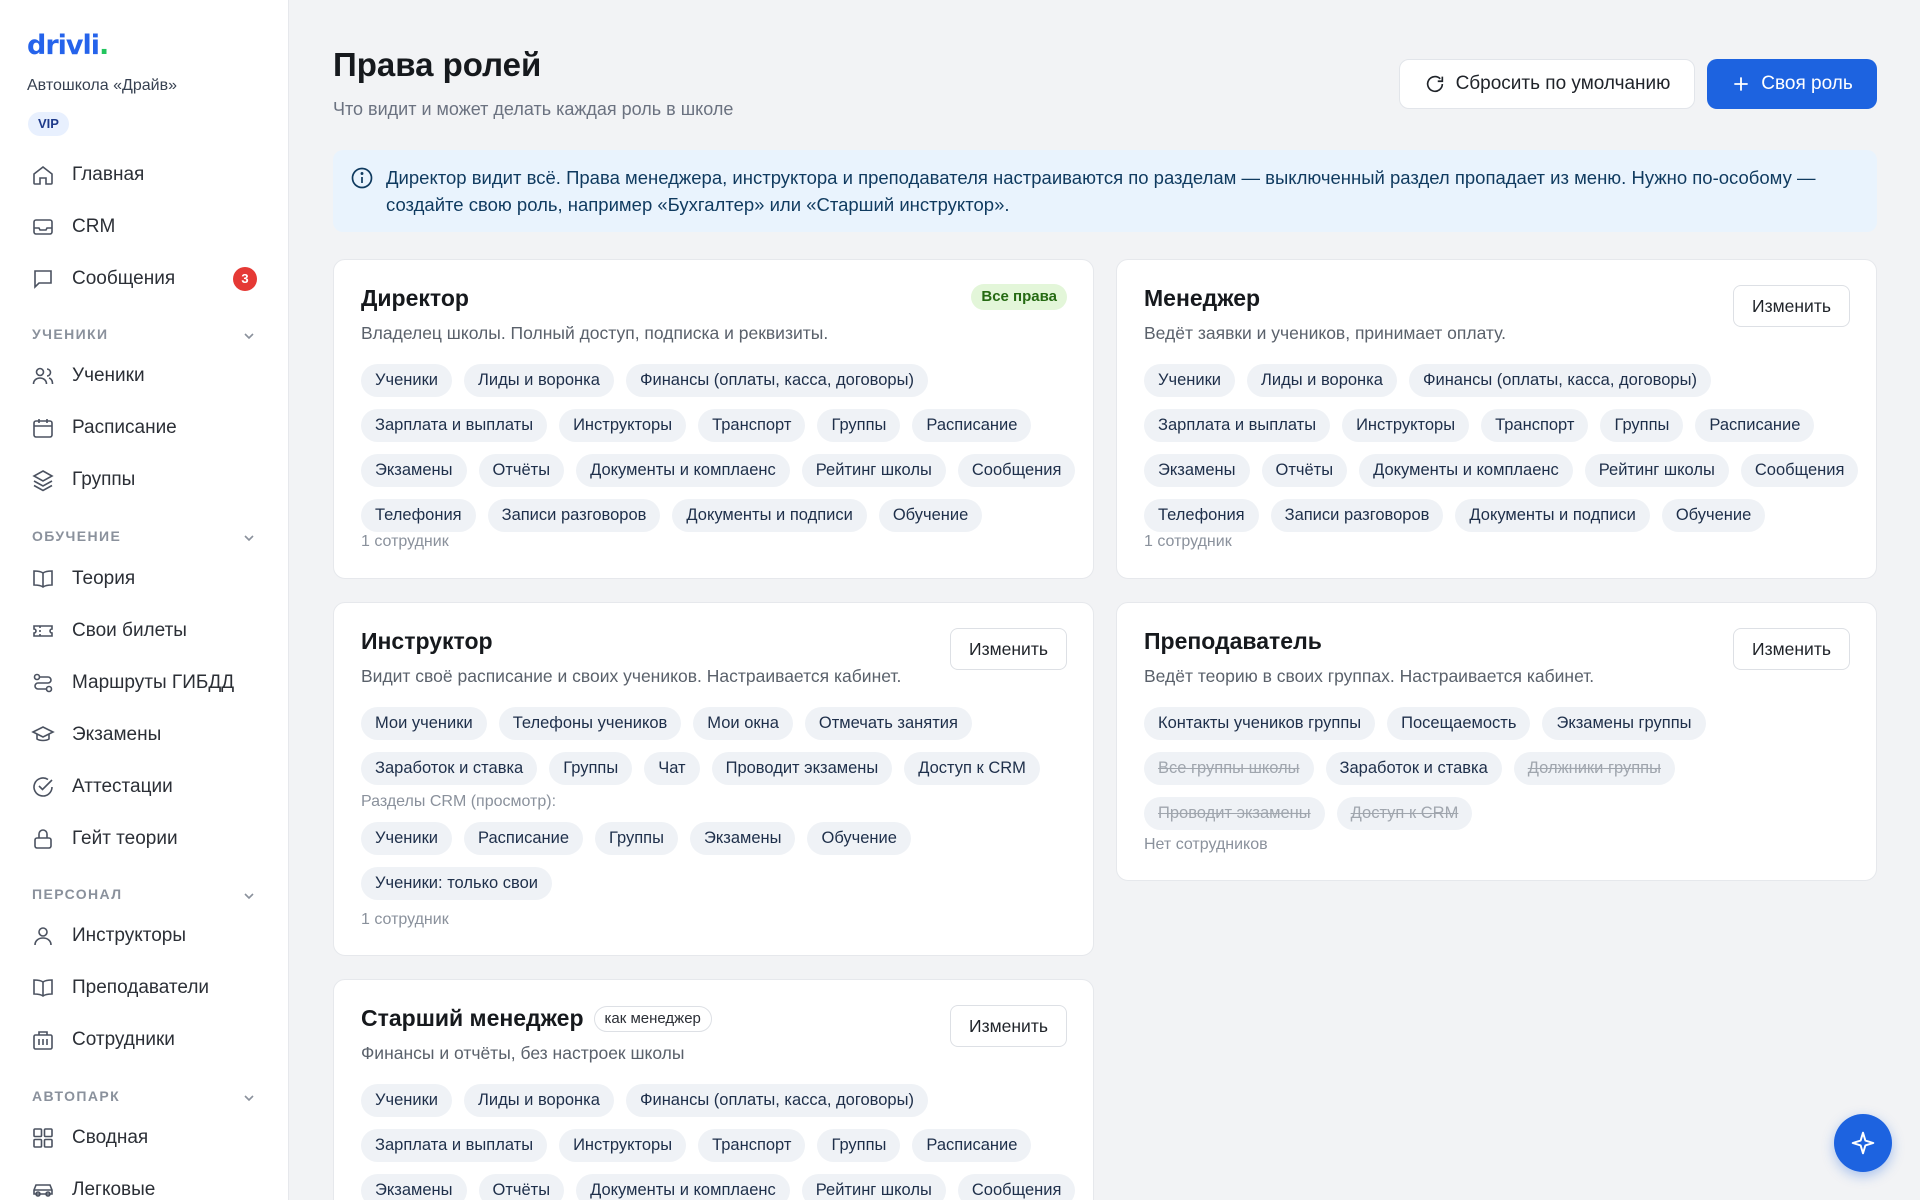 This screenshot has width=1920, height=1200. I want to click on employee-count: Нет сотрудников, so click(1206, 844).